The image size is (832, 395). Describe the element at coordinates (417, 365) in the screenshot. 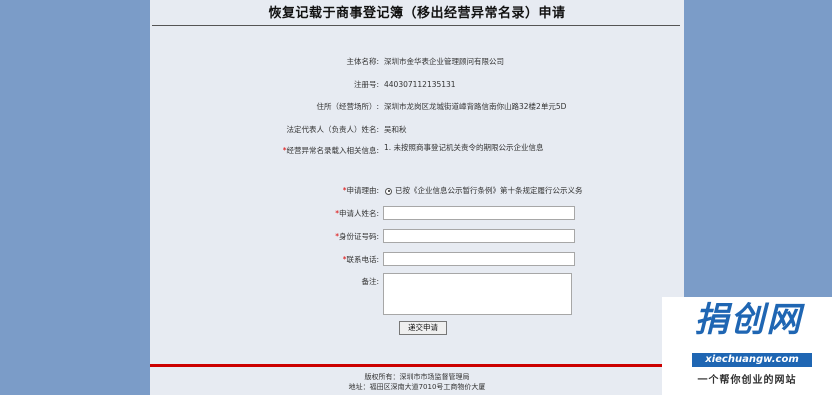

I see `footer-divider` at that location.